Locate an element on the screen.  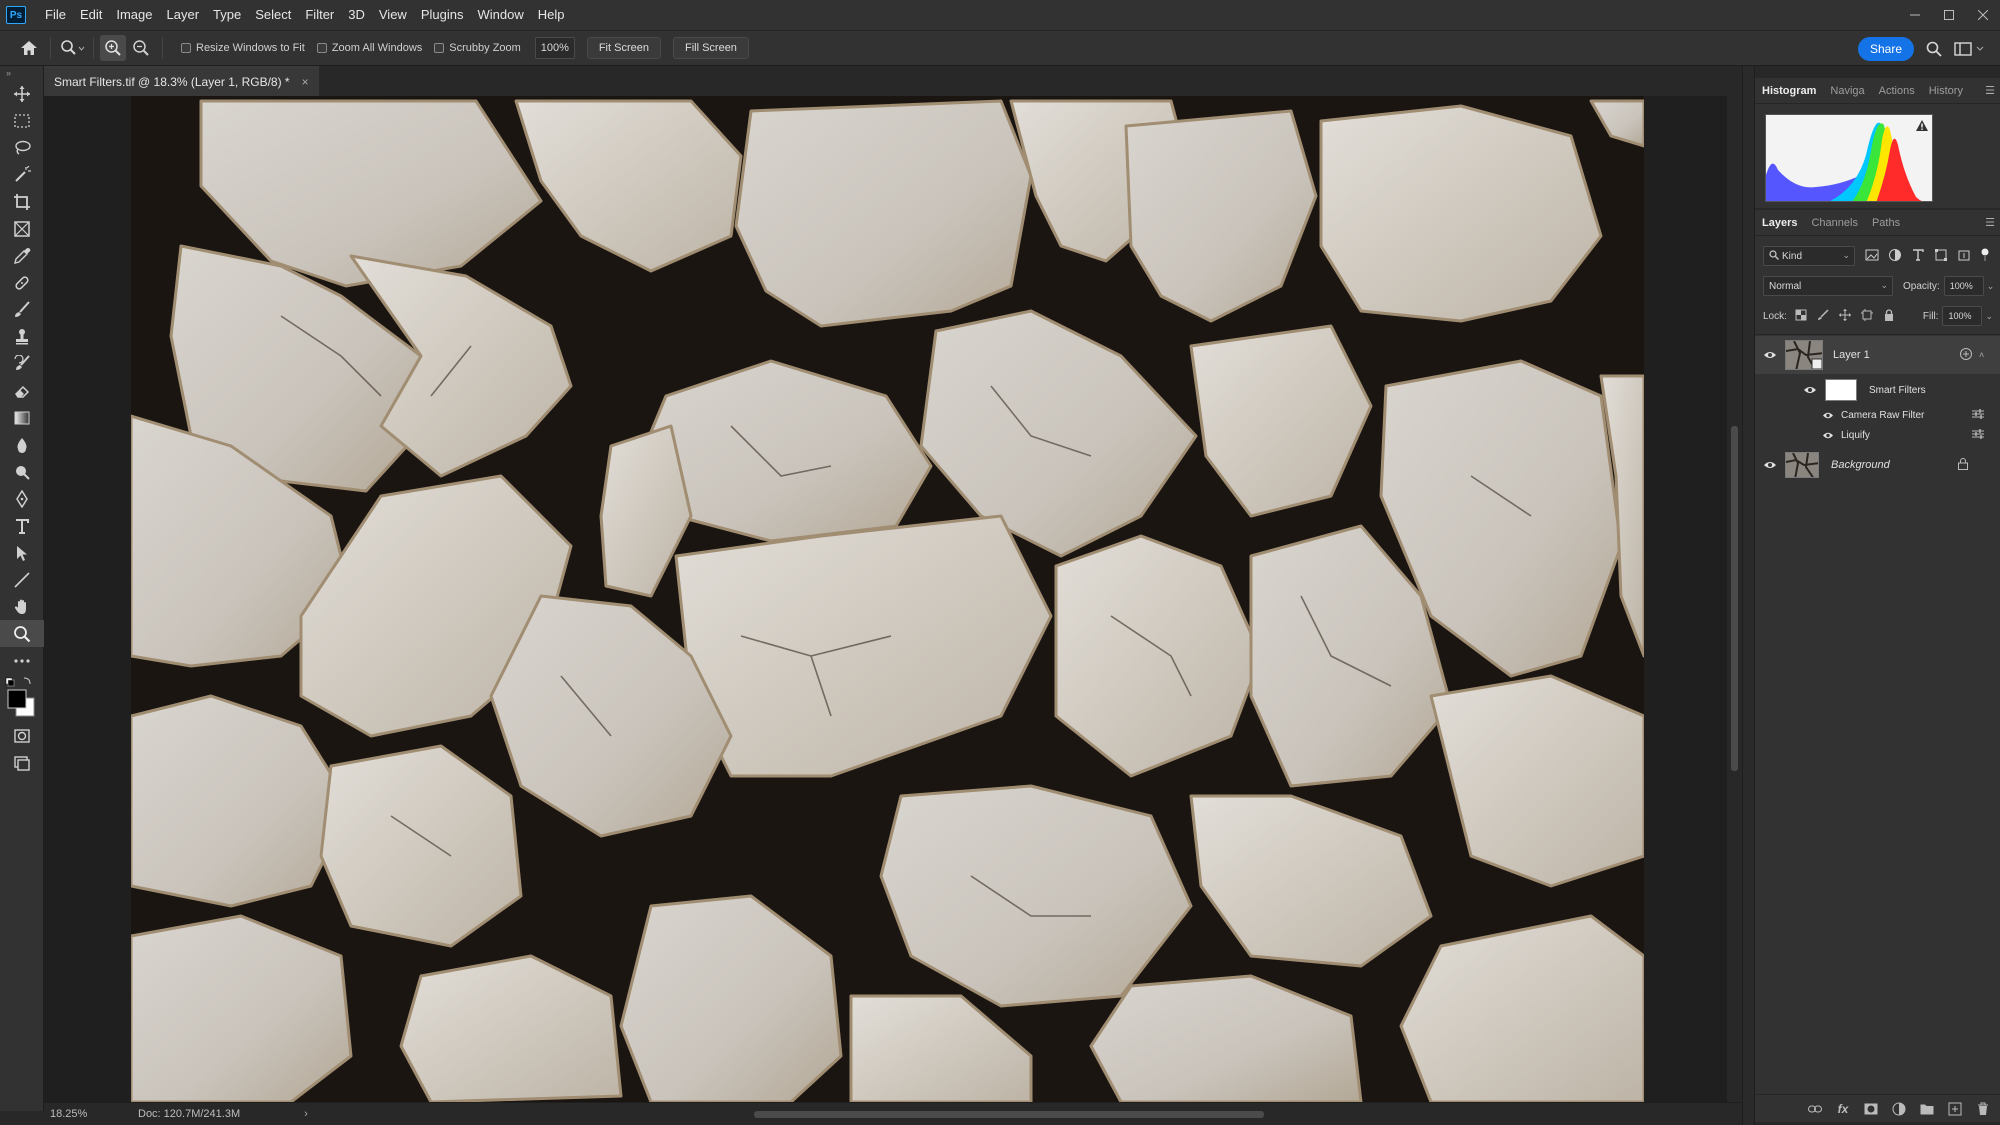
menu-type: Type is located at coordinates (227, 15).